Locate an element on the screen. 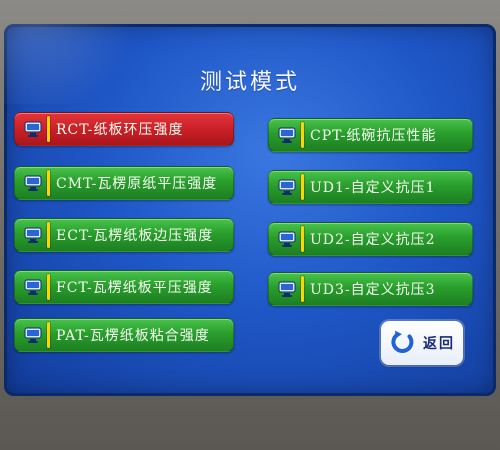 This screenshot has height=450, width=500. mode-button-cmt: CMT-瓦楞原纸平压强度 is located at coordinates (124, 183).